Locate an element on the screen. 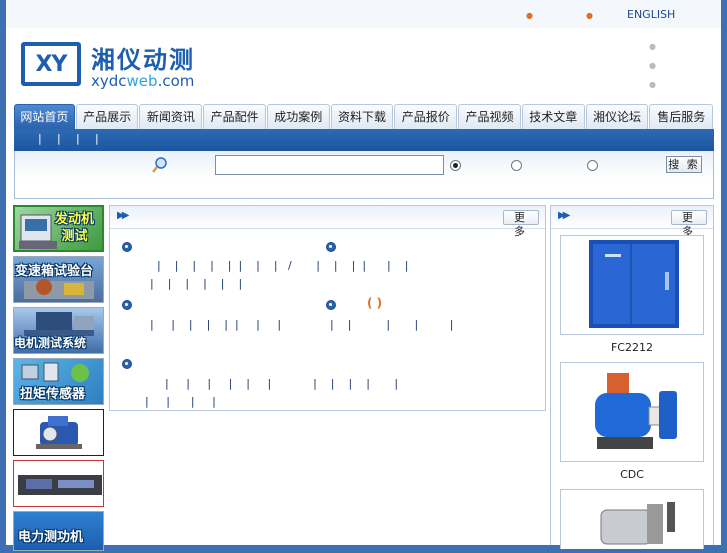 The image size is (727, 553). search-bar: 搜 索 is located at coordinates (364, 175).